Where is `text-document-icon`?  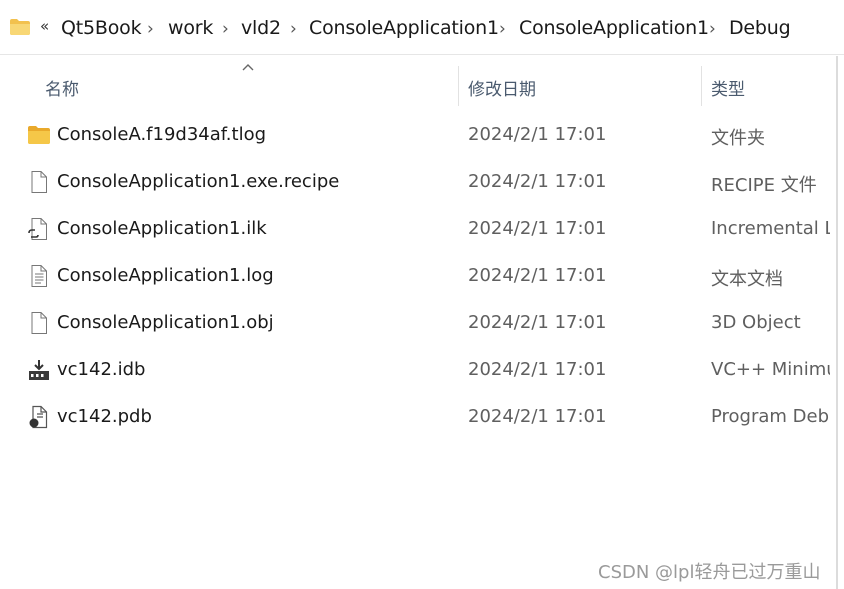 text-document-icon is located at coordinates (39, 276).